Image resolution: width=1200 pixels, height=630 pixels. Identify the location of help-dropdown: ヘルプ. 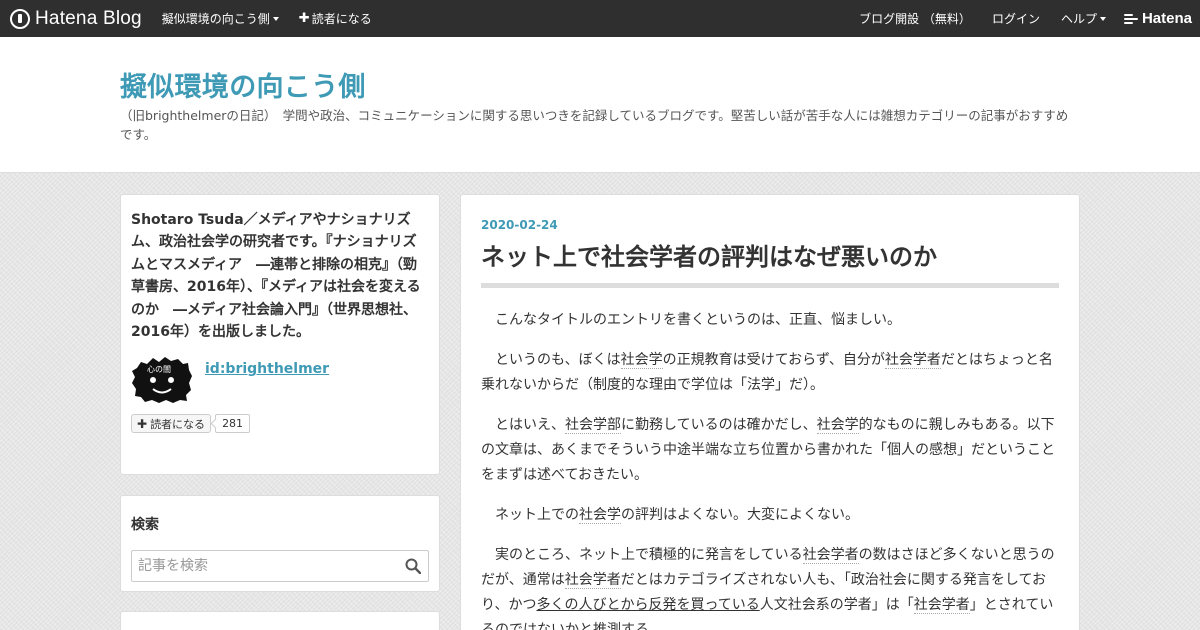
(1083, 18).